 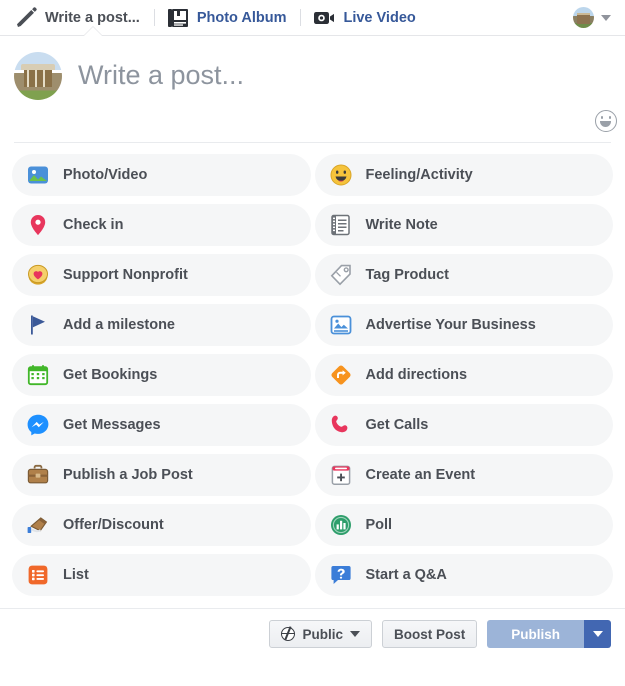 What do you see at coordinates (38, 474) in the screenshot?
I see `briefcase-icon` at bounding box center [38, 474].